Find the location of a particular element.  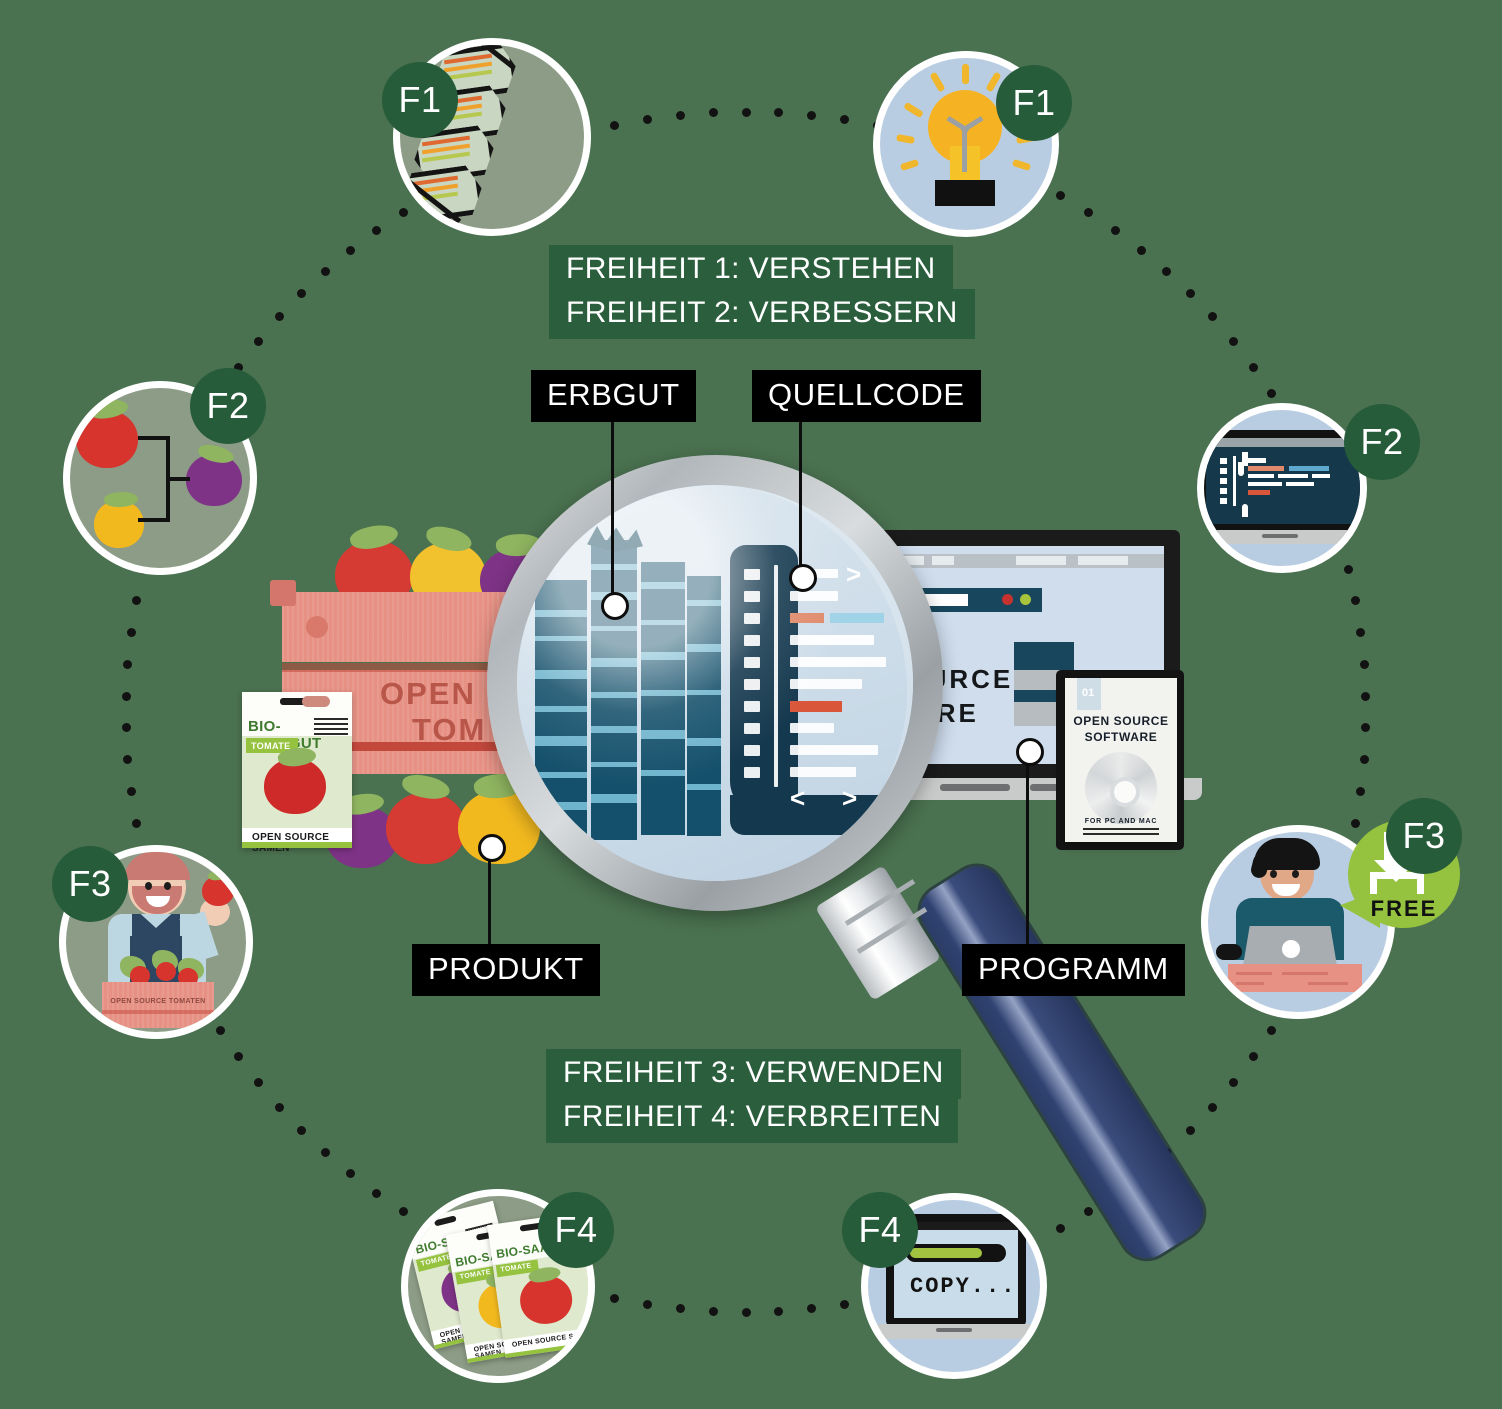

callout-produkt: PRODUKT is located at coordinates (506, 970).